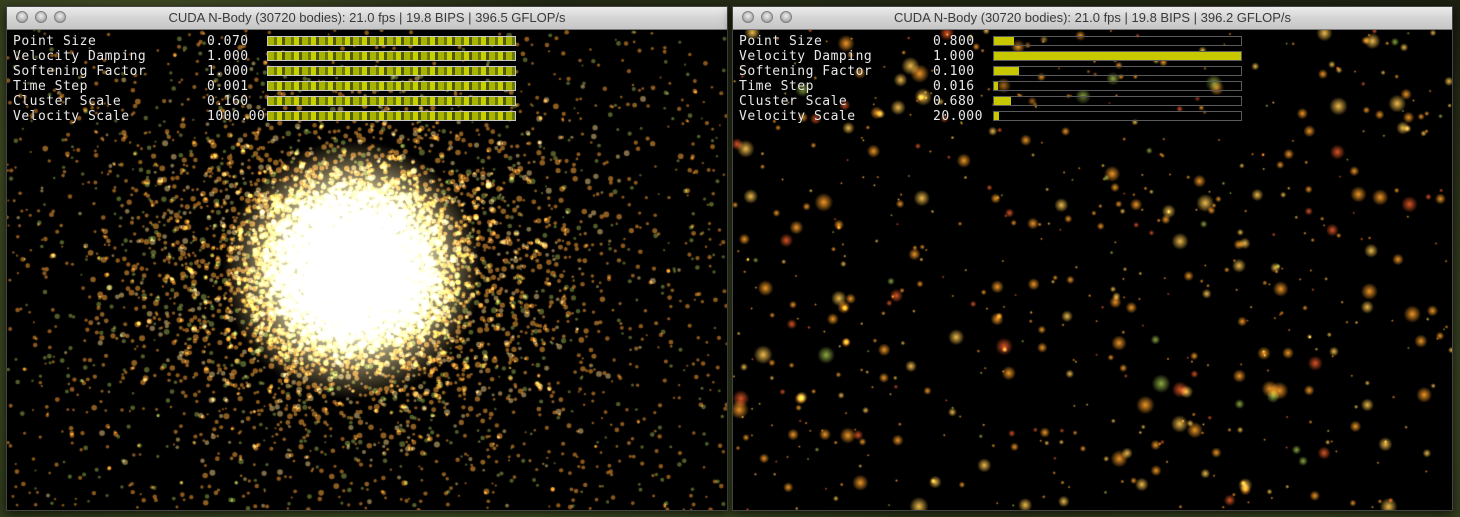 The width and height of the screenshot is (1460, 517). Describe the element at coordinates (954, 86) in the screenshot. I see `param-value: 0.016` at that location.